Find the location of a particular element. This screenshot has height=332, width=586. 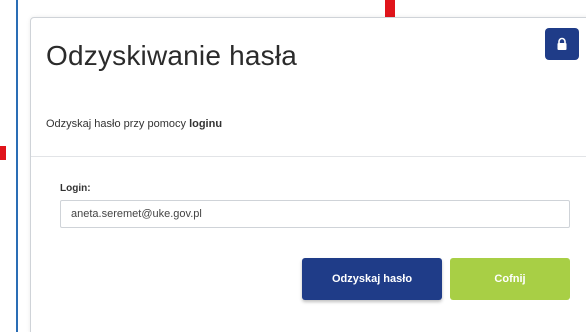

subtitle-bold: loginu is located at coordinates (206, 124).